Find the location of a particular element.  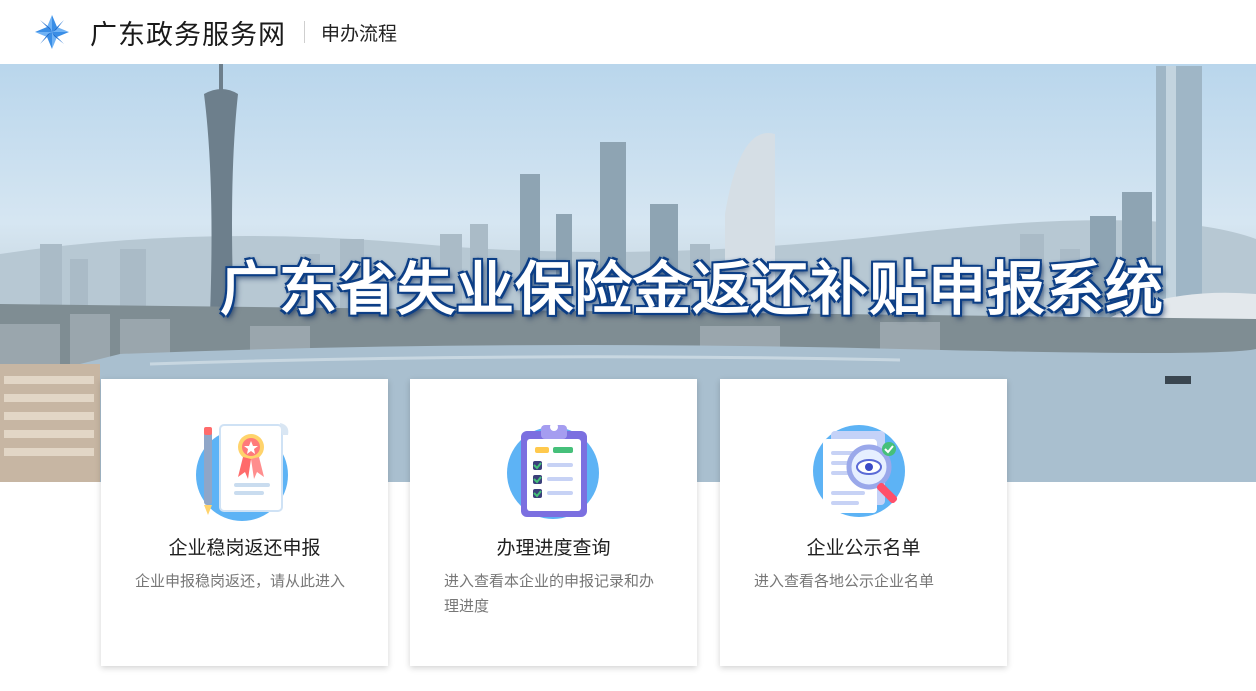

page-subtitle: 申办流程 is located at coordinates (359, 33).